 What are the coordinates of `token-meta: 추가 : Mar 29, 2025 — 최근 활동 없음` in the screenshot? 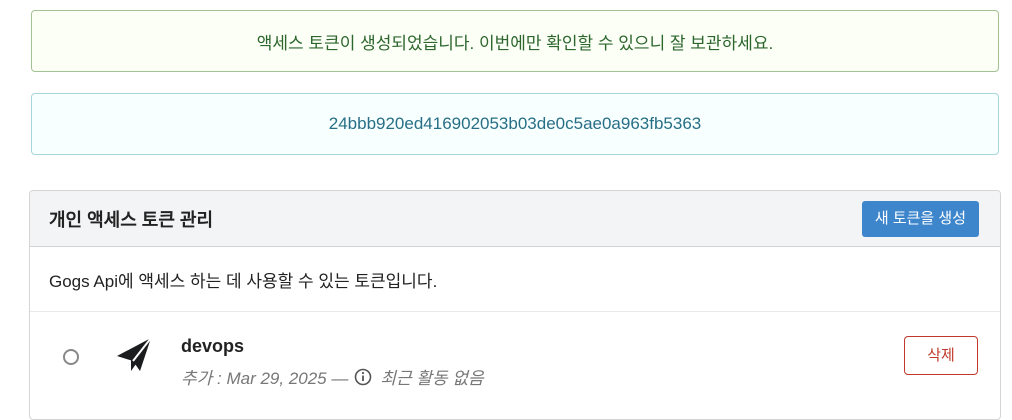 It's located at (332, 376).